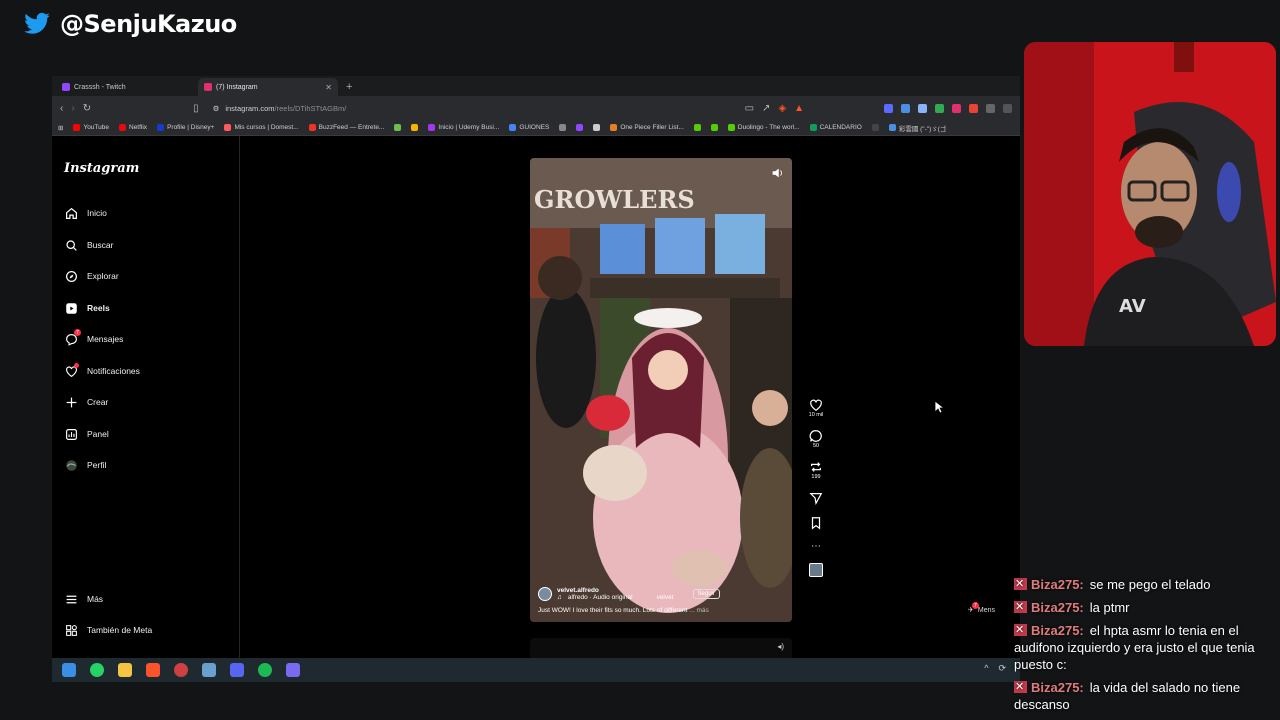 The height and width of the screenshot is (720, 1280). What do you see at coordinates (600, 597) in the screenshot?
I see `reel-audio: alfredo · Audio original` at bounding box center [600, 597].